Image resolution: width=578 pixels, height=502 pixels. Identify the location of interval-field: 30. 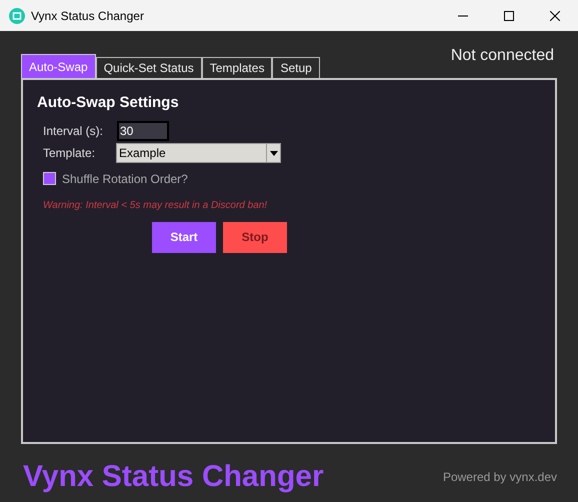
(143, 130).